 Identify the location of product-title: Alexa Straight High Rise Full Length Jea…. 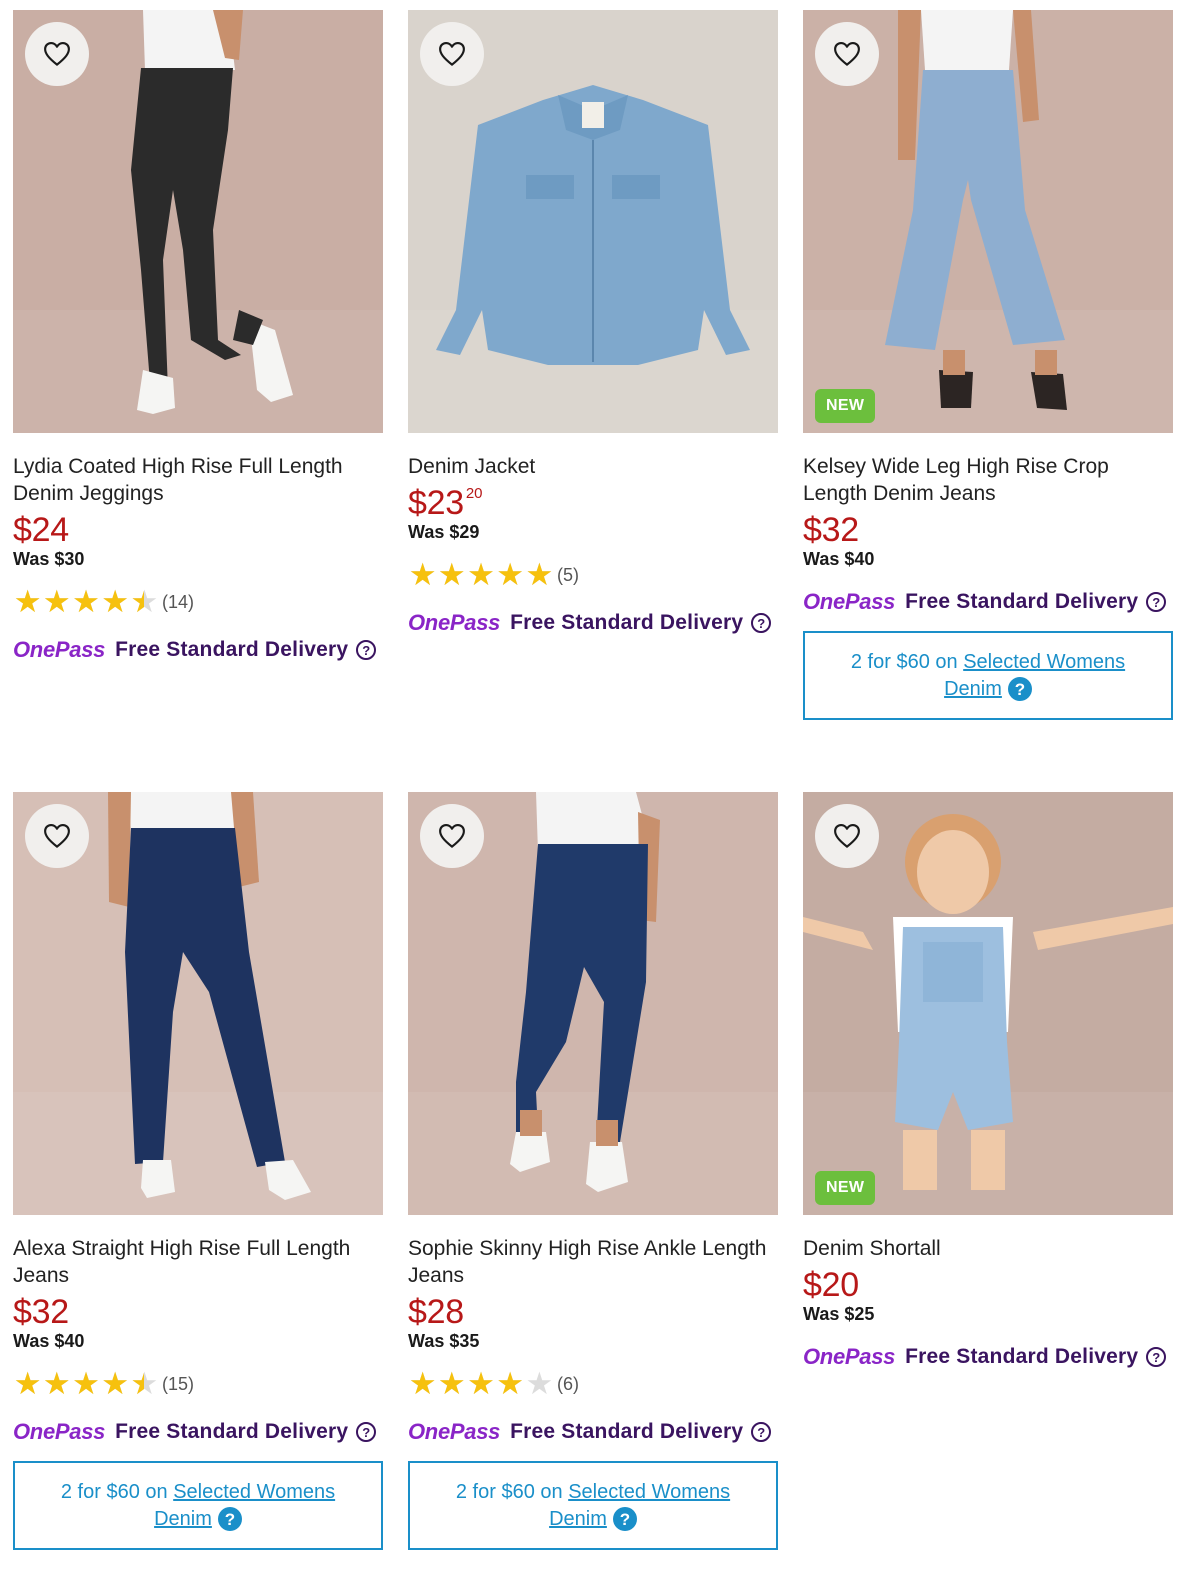
(194, 1262).